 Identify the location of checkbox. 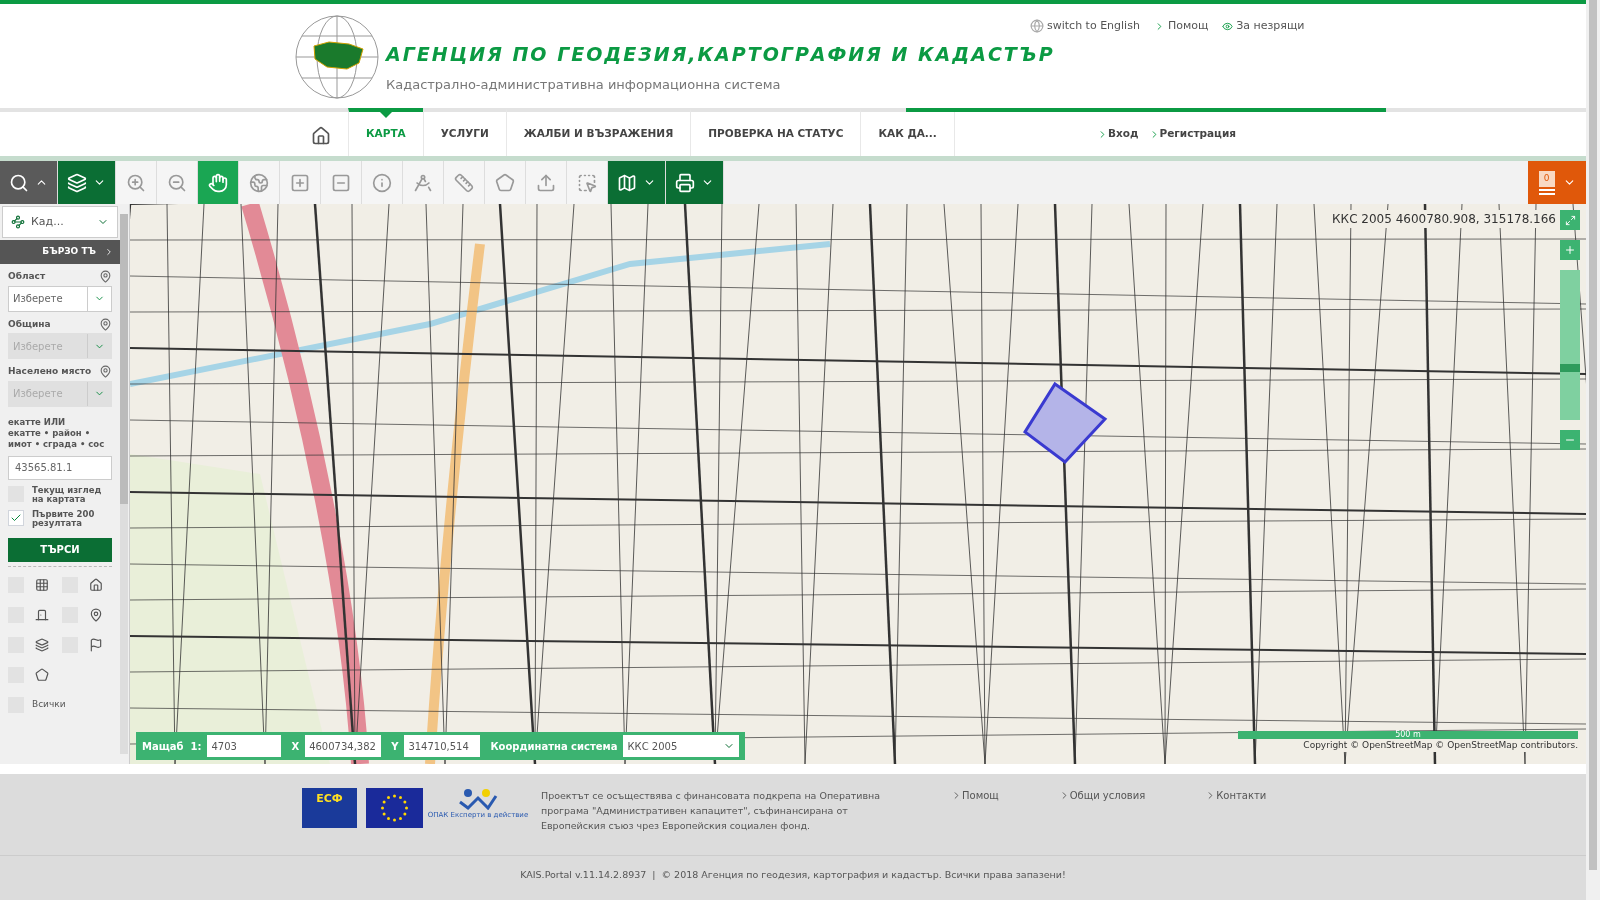
(16, 517).